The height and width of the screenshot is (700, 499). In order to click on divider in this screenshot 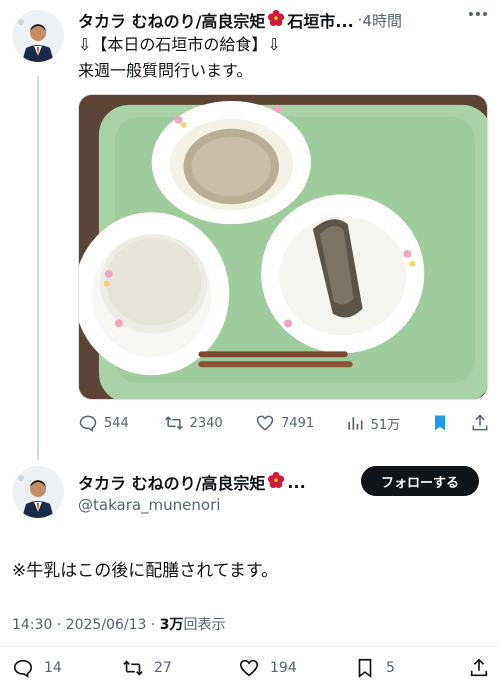, I will do `click(249, 646)`.